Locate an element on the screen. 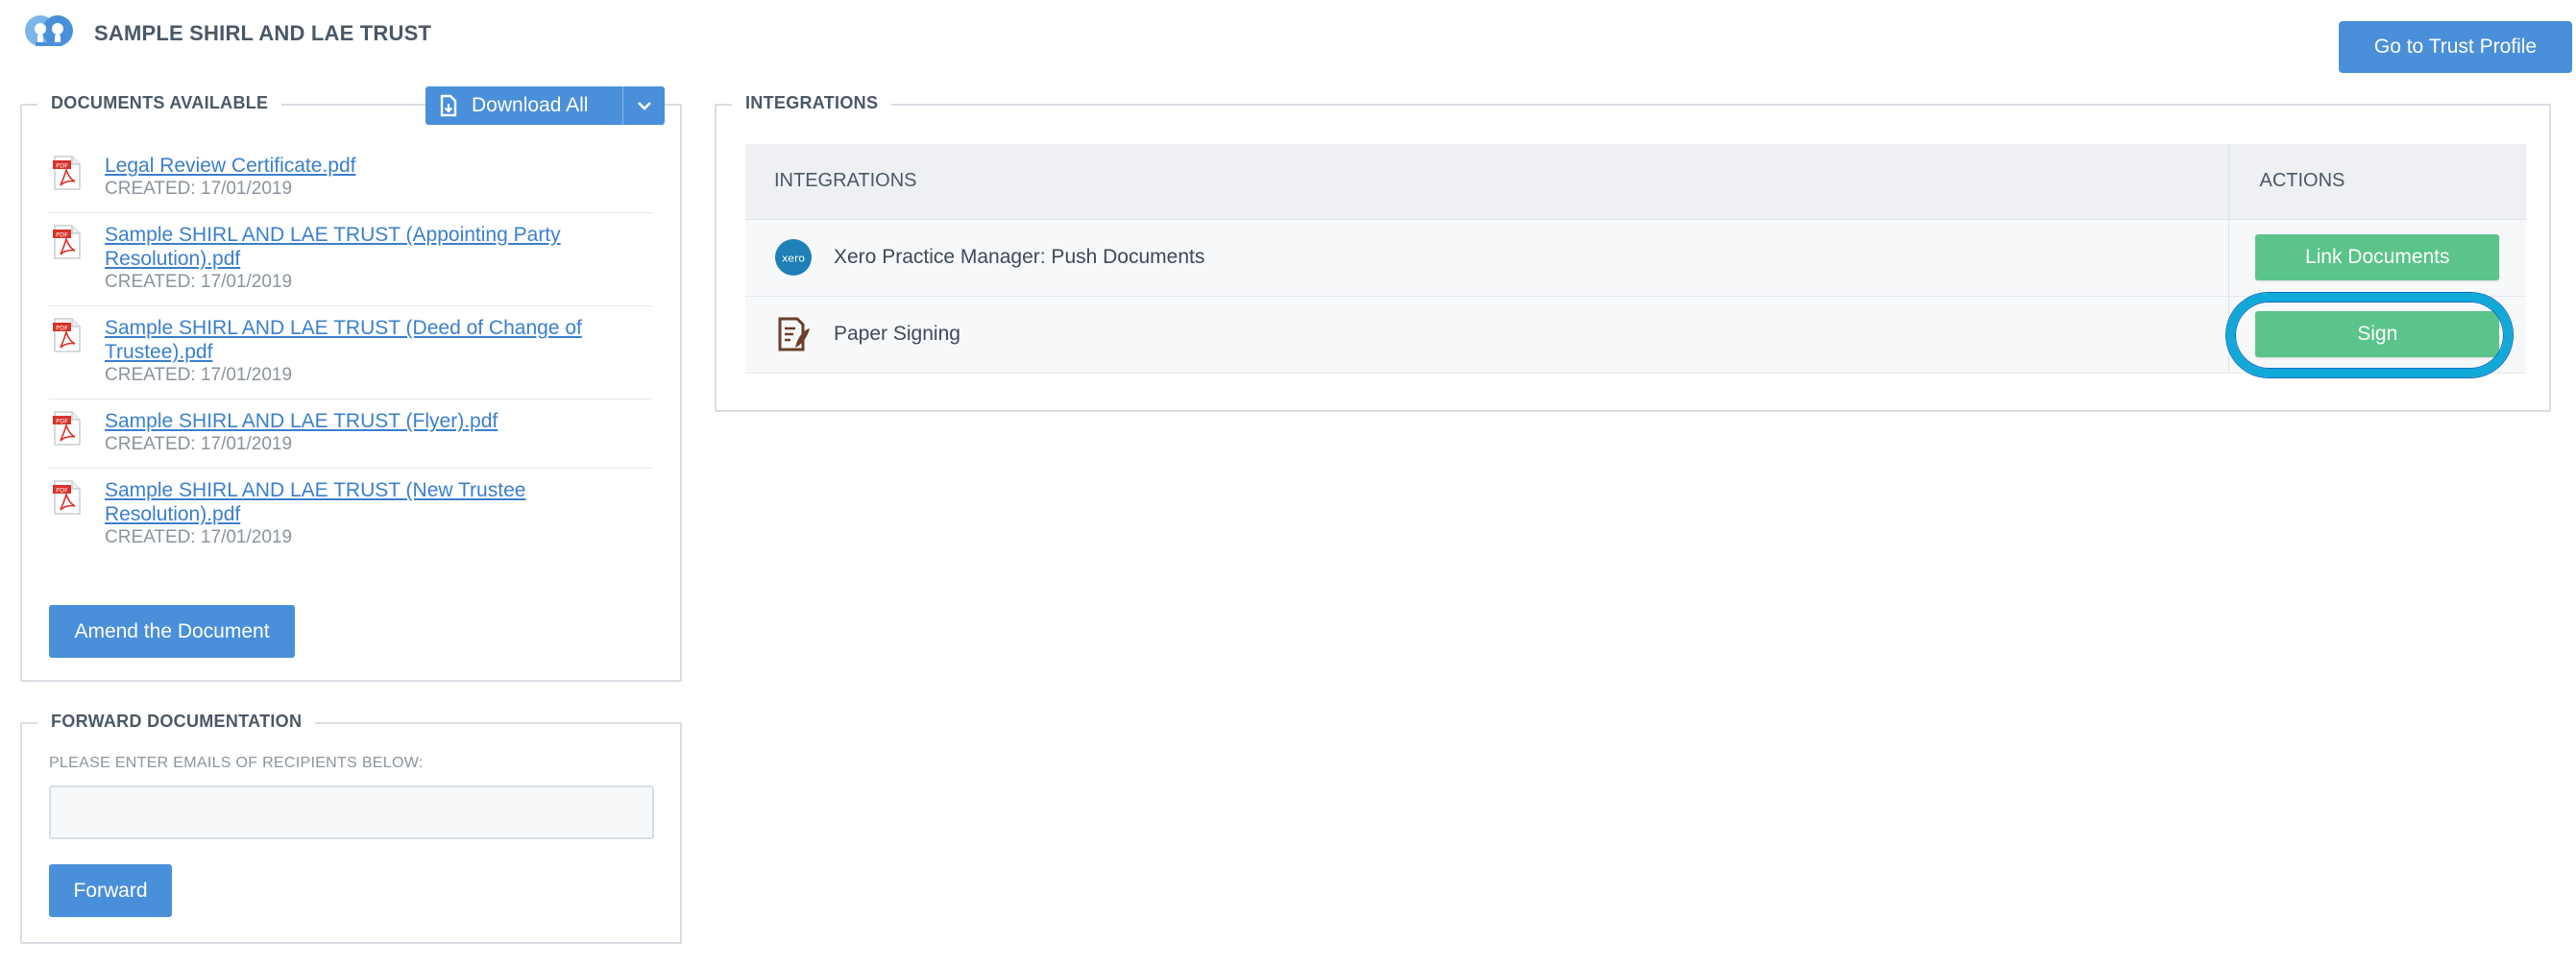 The height and width of the screenshot is (967, 2576). table-row: Paper Signing Sign is located at coordinates (1635, 335).